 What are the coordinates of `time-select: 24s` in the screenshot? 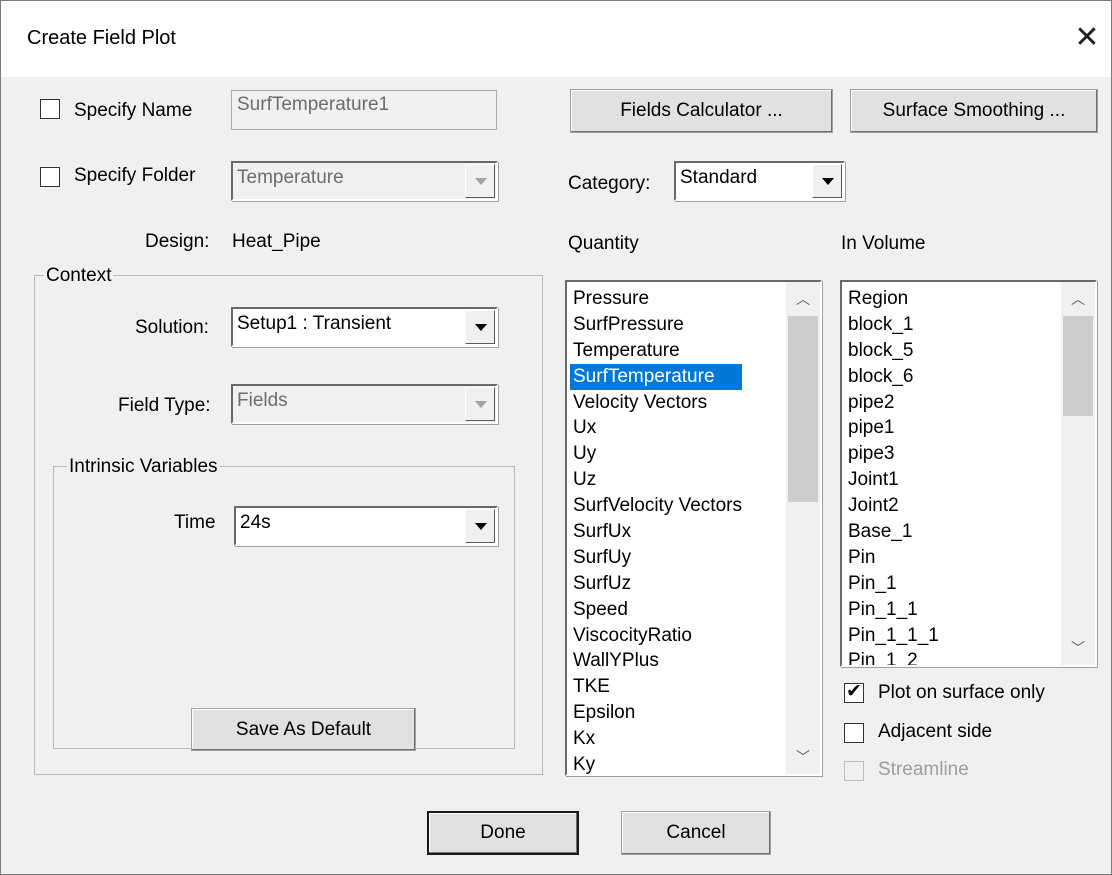 It's located at (366, 526).